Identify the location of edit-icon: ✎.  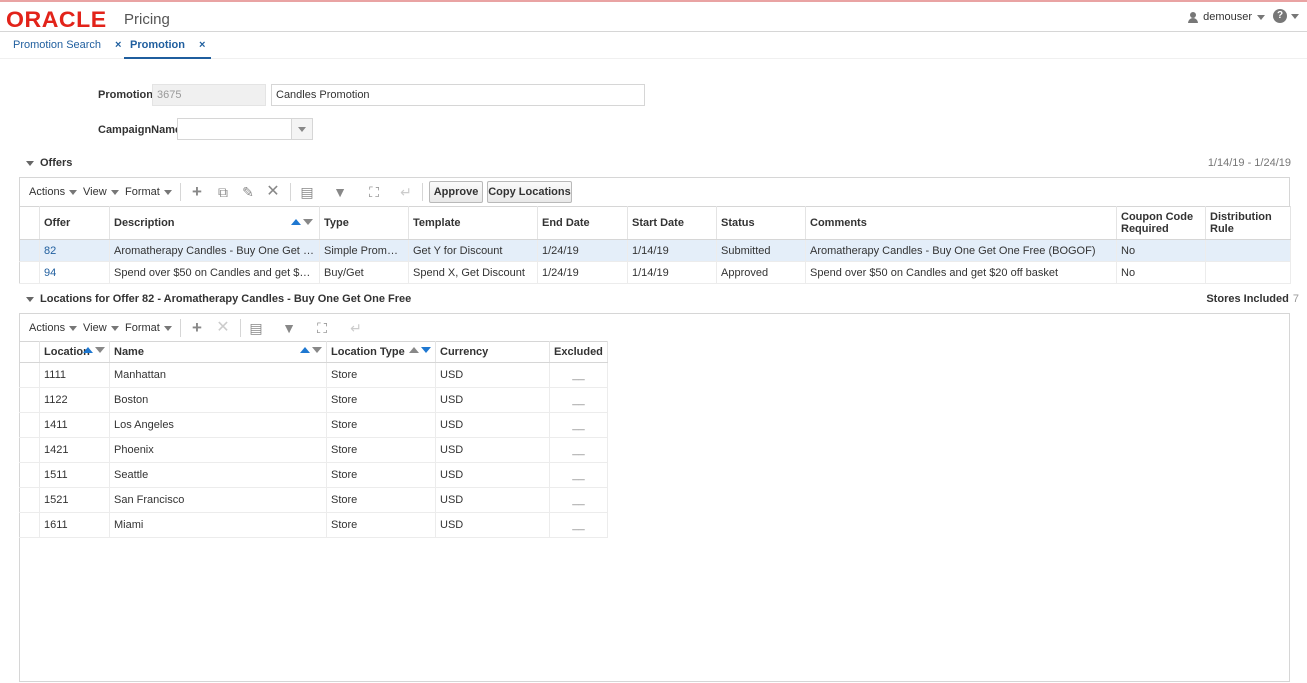
(248, 192).